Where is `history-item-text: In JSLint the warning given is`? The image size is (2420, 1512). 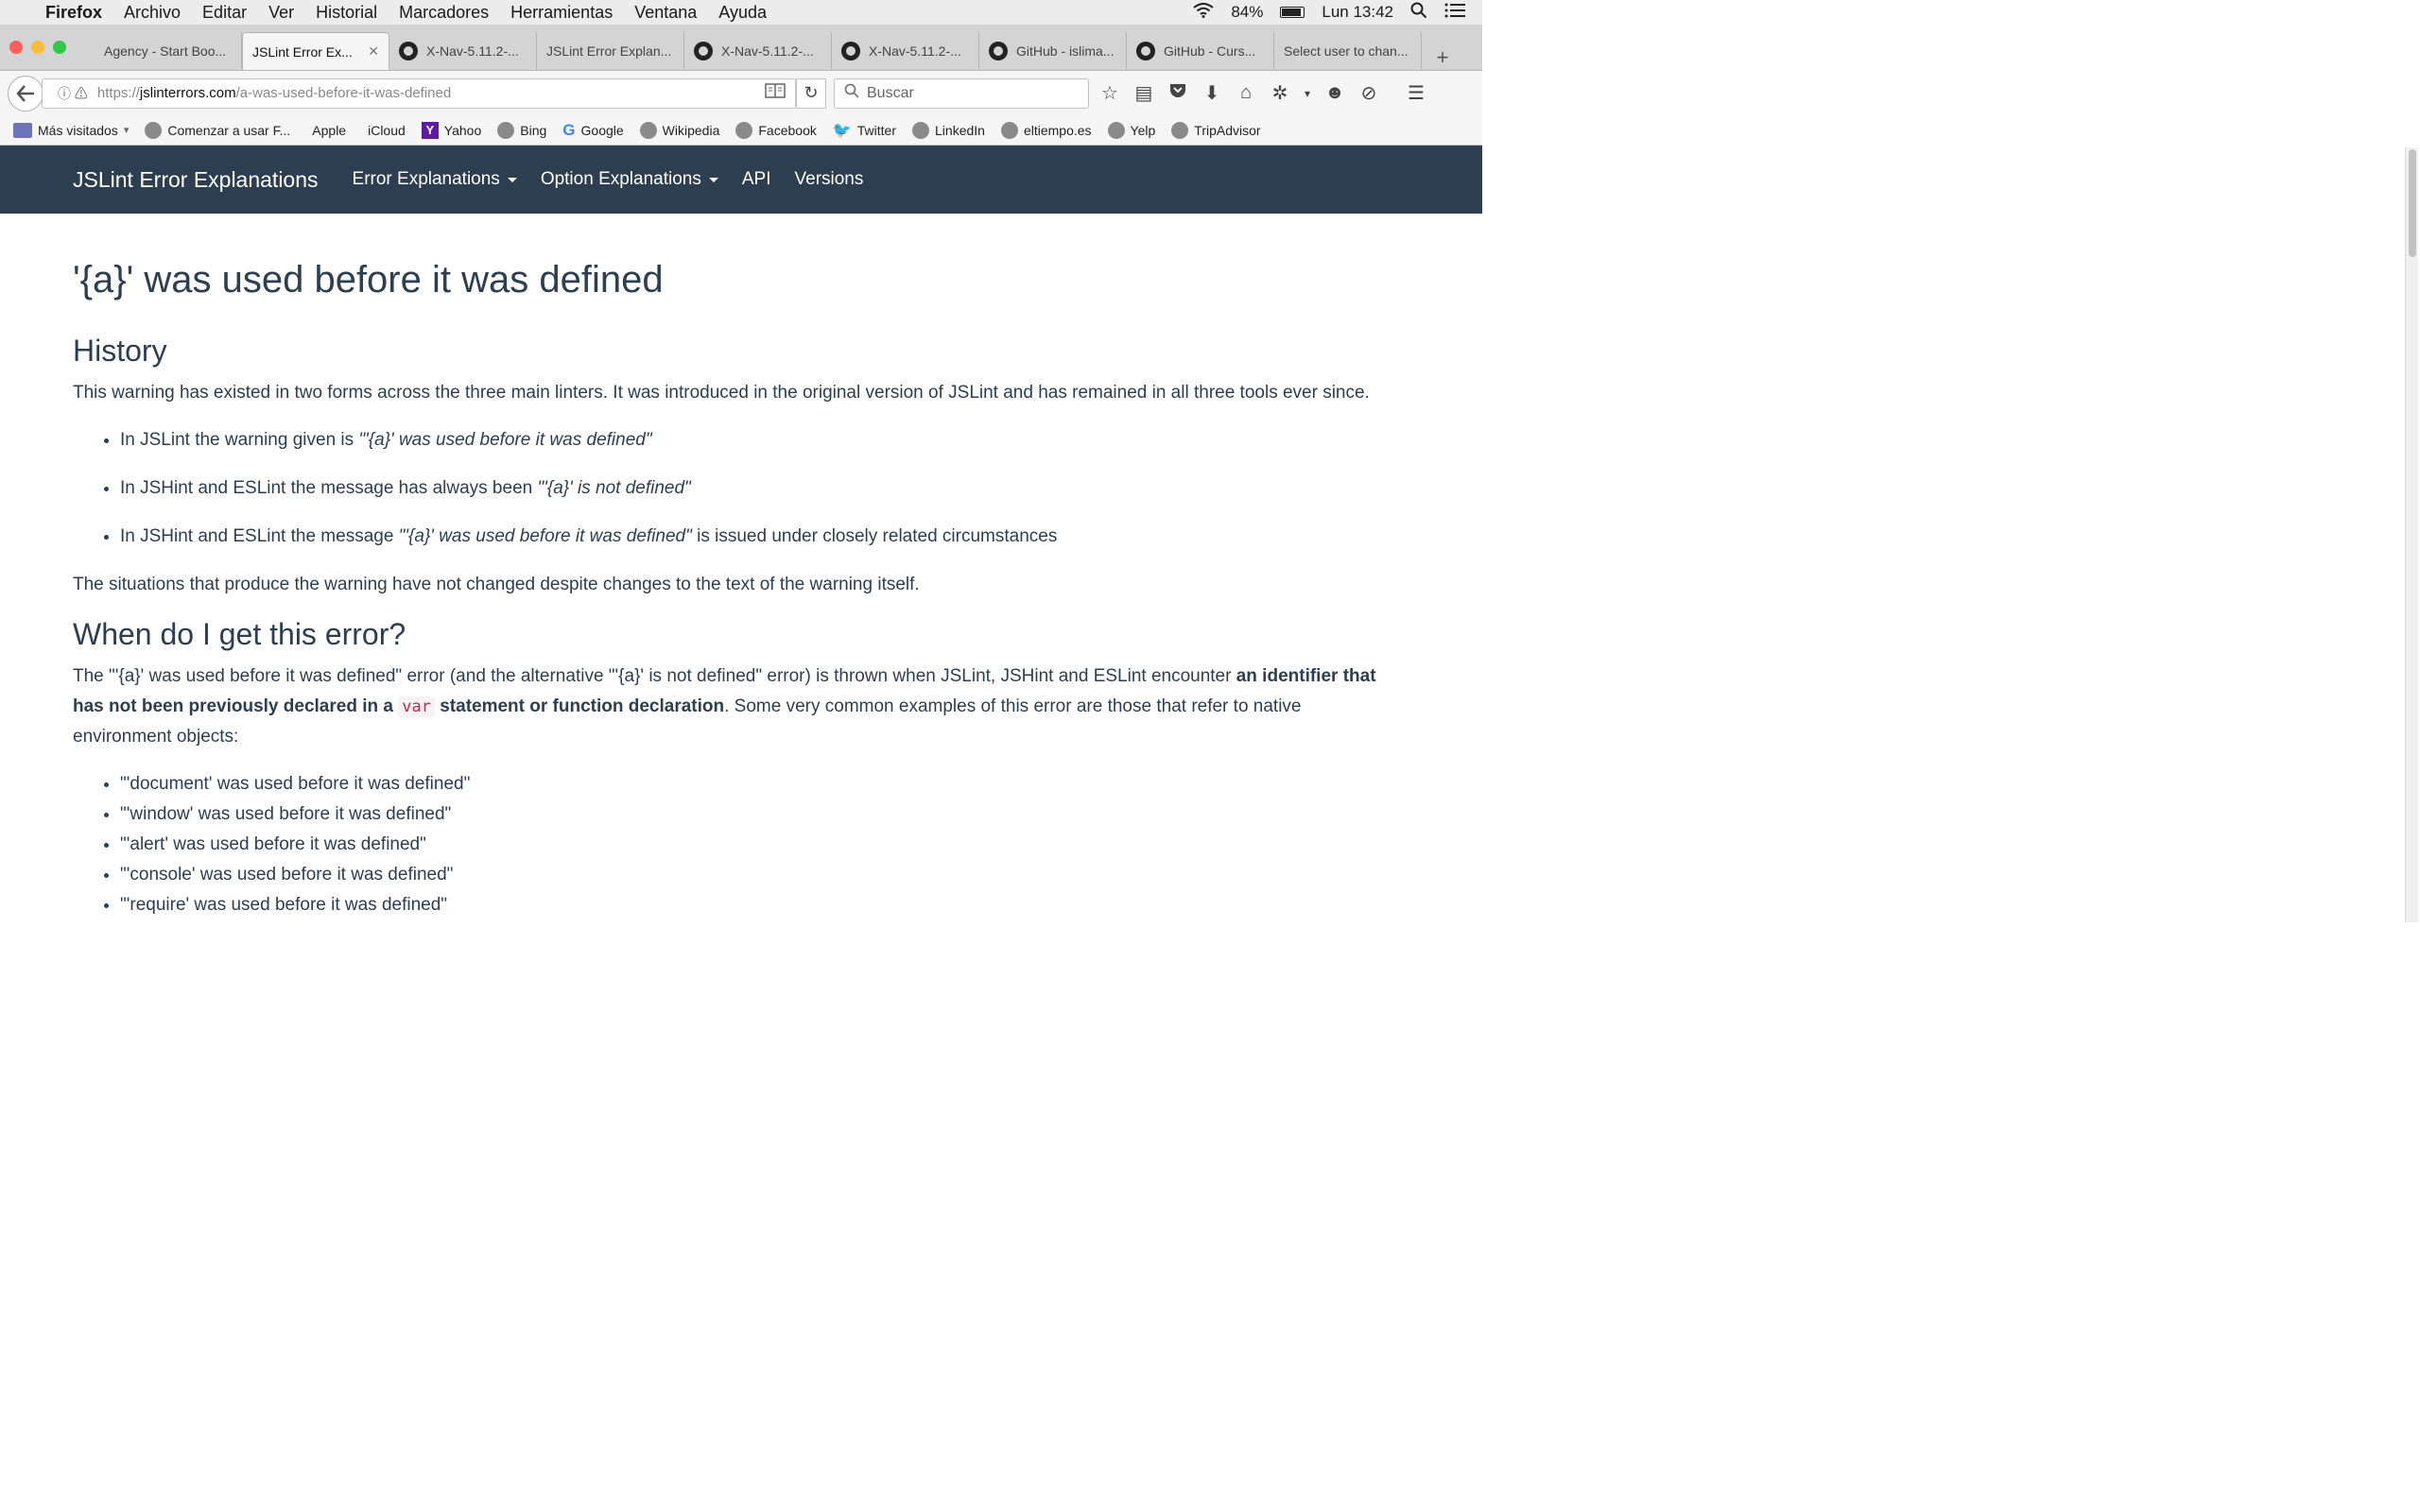
history-item-text: In JSLint the warning given is is located at coordinates (239, 440).